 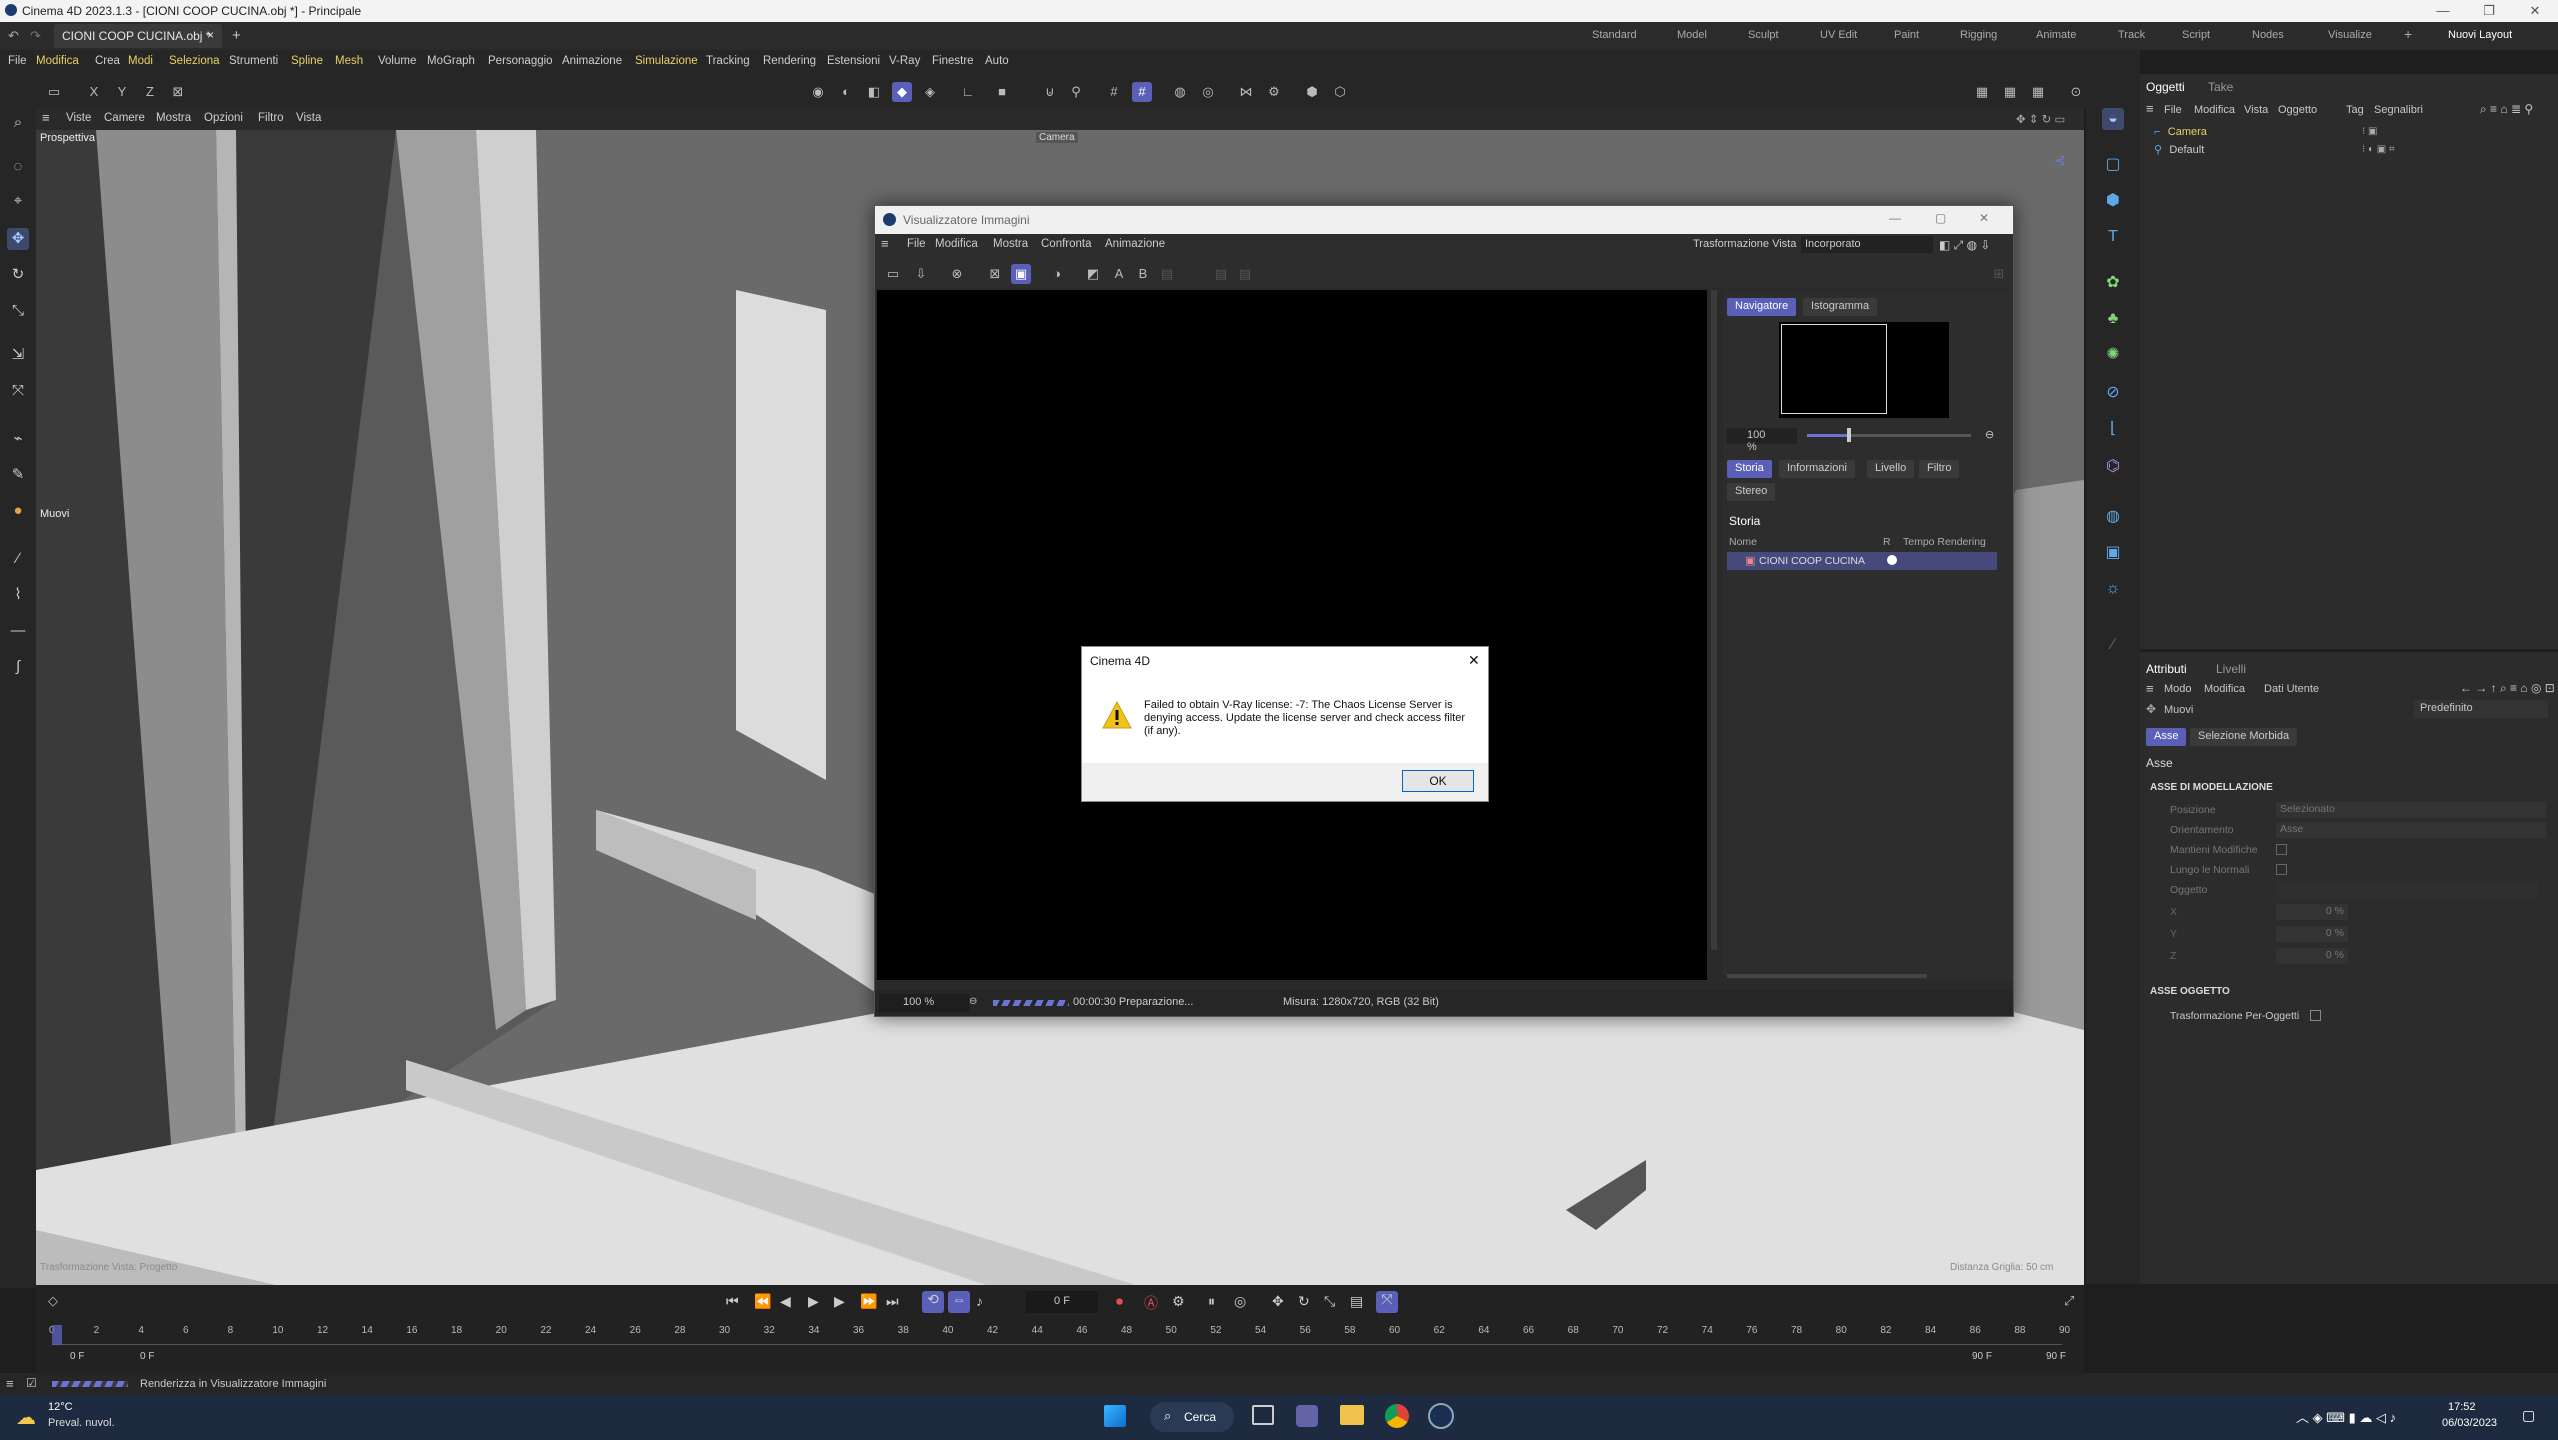 What do you see at coordinates (1010, 244) in the screenshot?
I see `pv-menu-mostra: Mostra` at bounding box center [1010, 244].